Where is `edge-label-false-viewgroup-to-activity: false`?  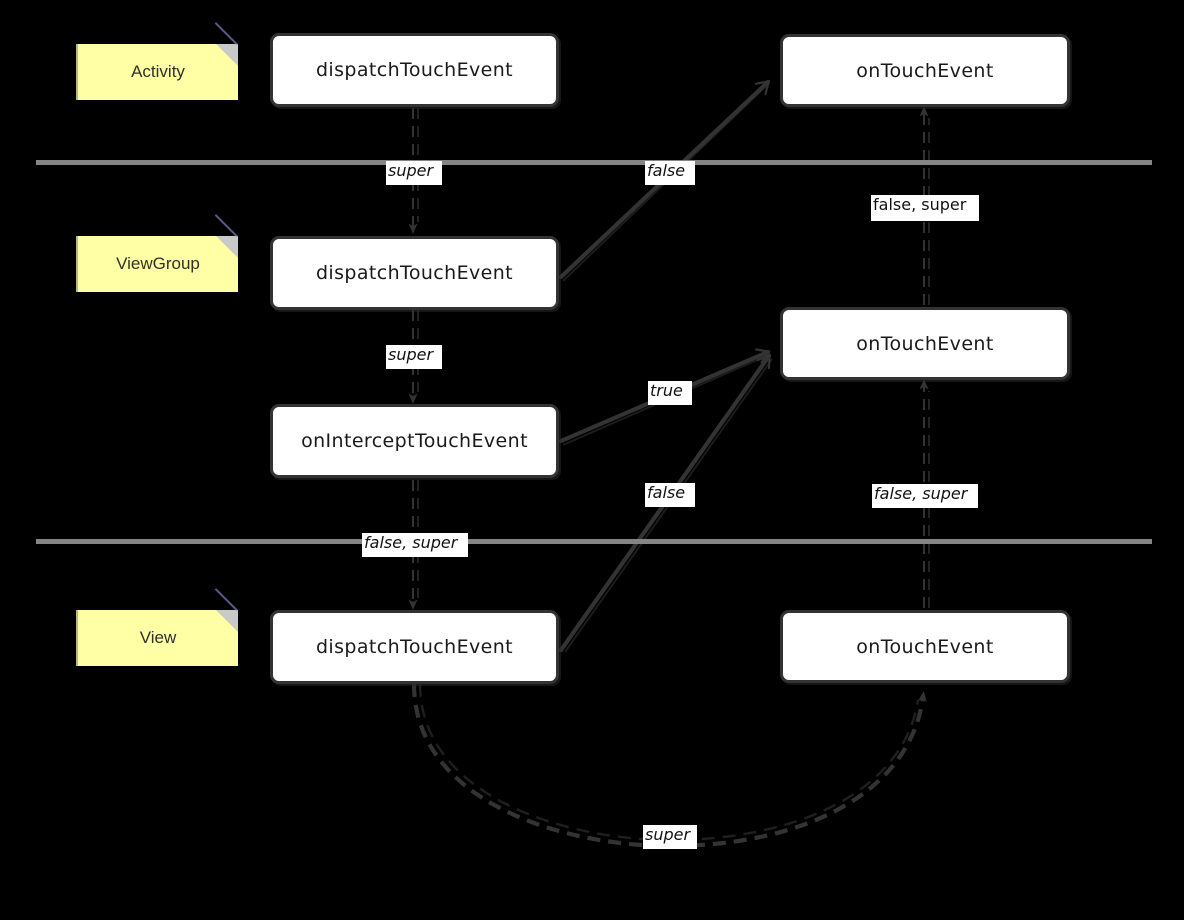
edge-label-false-viewgroup-to-activity: false is located at coordinates (670, 173).